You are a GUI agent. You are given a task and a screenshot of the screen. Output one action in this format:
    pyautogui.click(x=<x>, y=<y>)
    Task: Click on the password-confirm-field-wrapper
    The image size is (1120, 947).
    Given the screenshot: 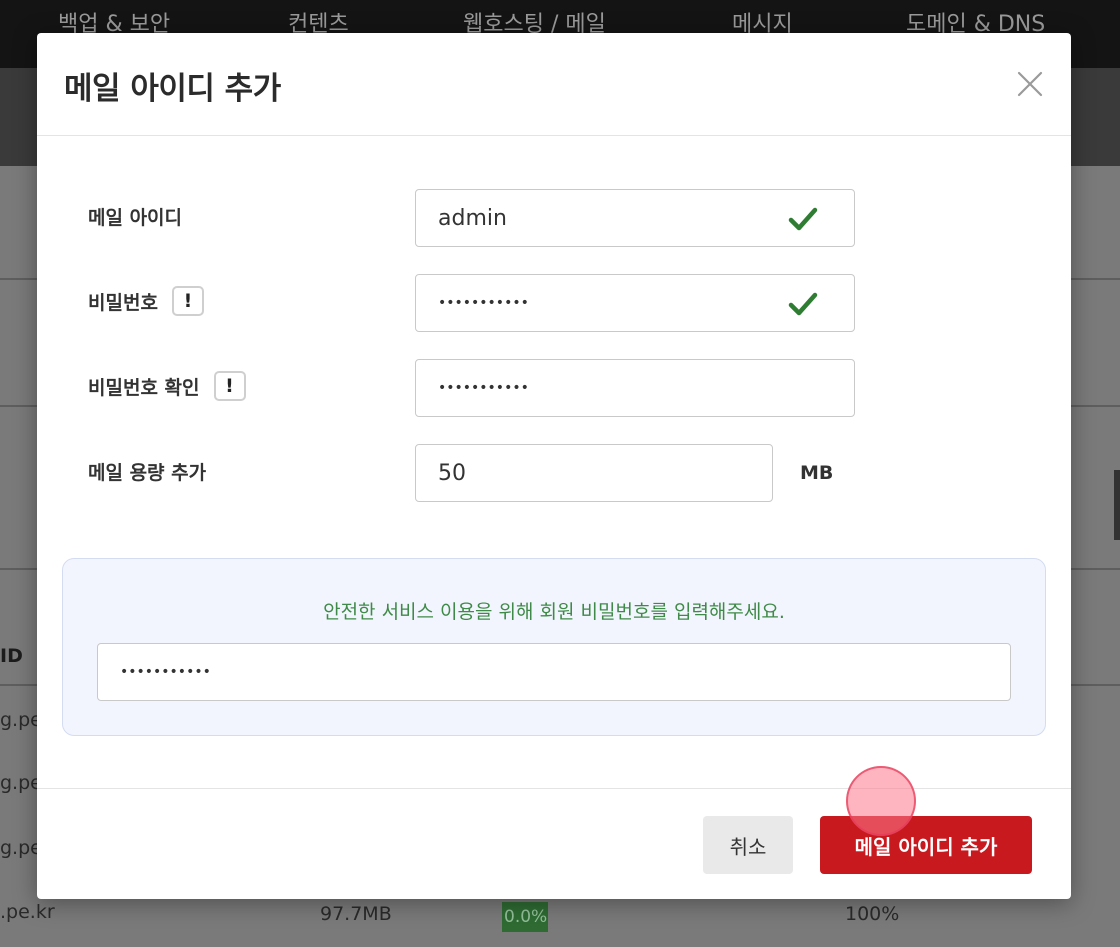 What is the action you would take?
    pyautogui.click(x=635, y=388)
    